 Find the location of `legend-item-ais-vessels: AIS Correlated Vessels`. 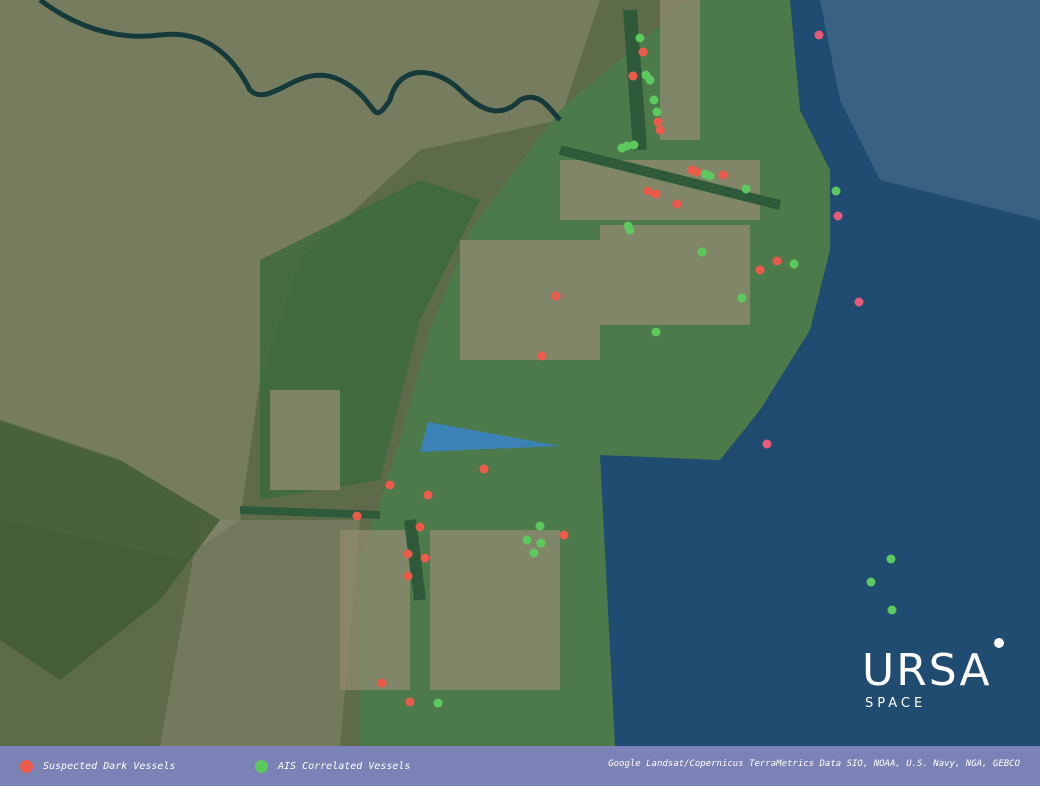

legend-item-ais-vessels: AIS Correlated Vessels is located at coordinates (332, 766).